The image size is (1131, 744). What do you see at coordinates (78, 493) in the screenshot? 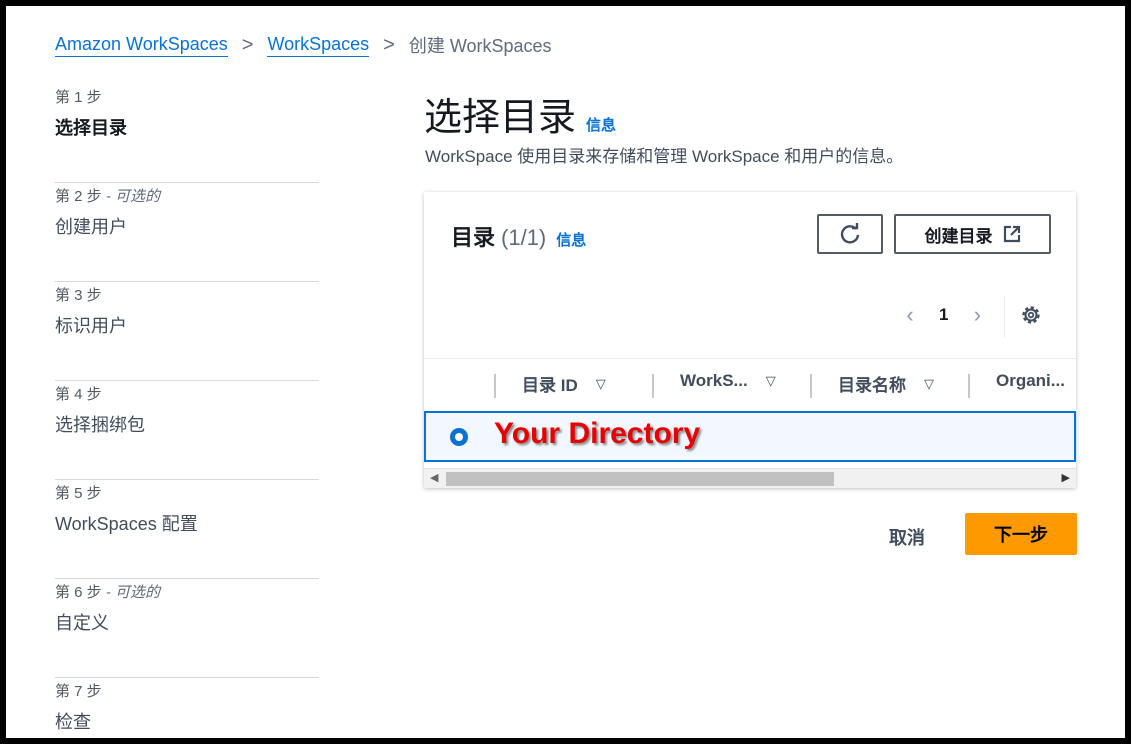
I see `step-number: 第 5 步` at bounding box center [78, 493].